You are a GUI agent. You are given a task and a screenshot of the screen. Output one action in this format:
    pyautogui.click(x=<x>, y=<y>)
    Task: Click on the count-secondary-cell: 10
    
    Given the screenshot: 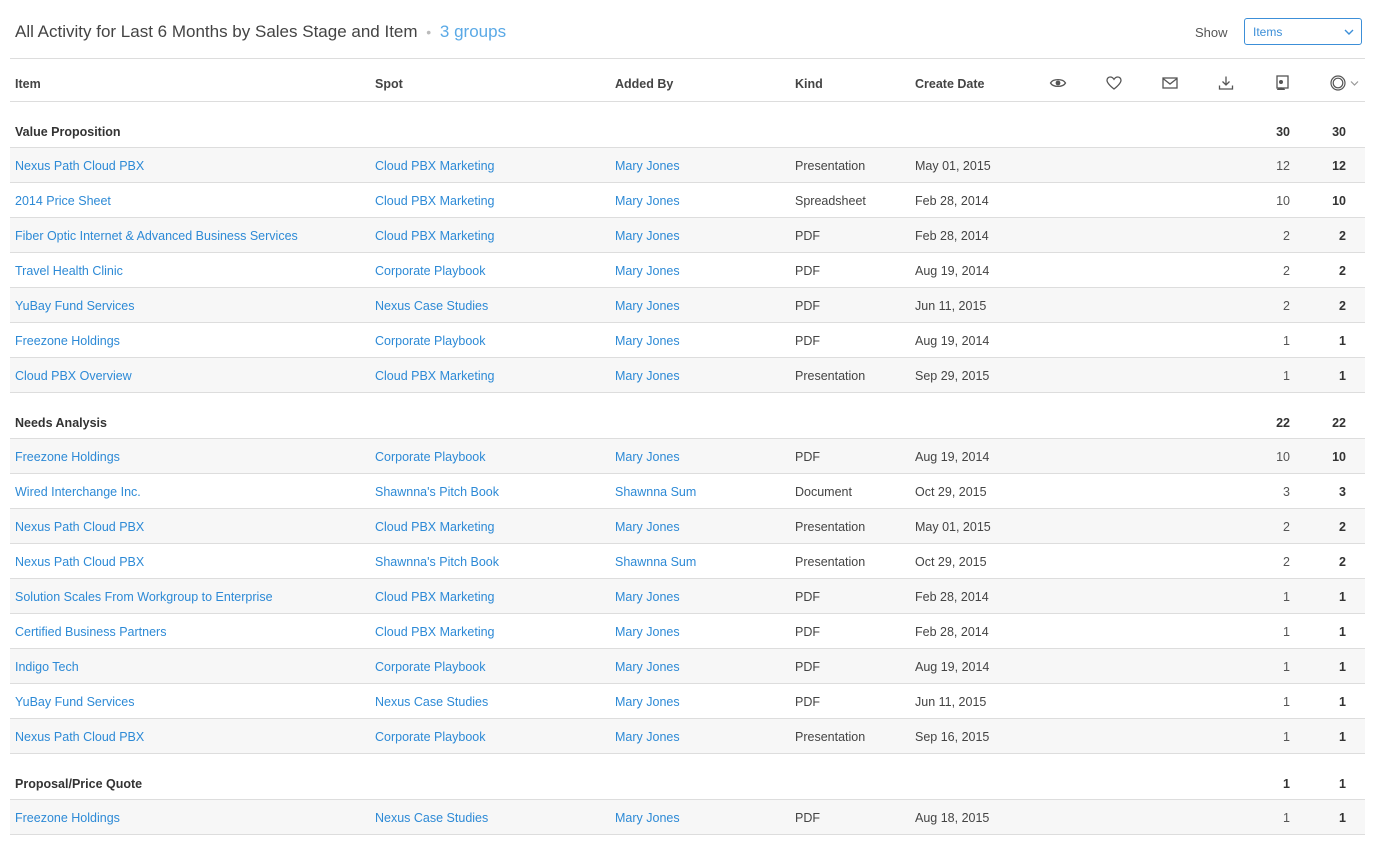 What is the action you would take?
    pyautogui.click(x=1339, y=457)
    